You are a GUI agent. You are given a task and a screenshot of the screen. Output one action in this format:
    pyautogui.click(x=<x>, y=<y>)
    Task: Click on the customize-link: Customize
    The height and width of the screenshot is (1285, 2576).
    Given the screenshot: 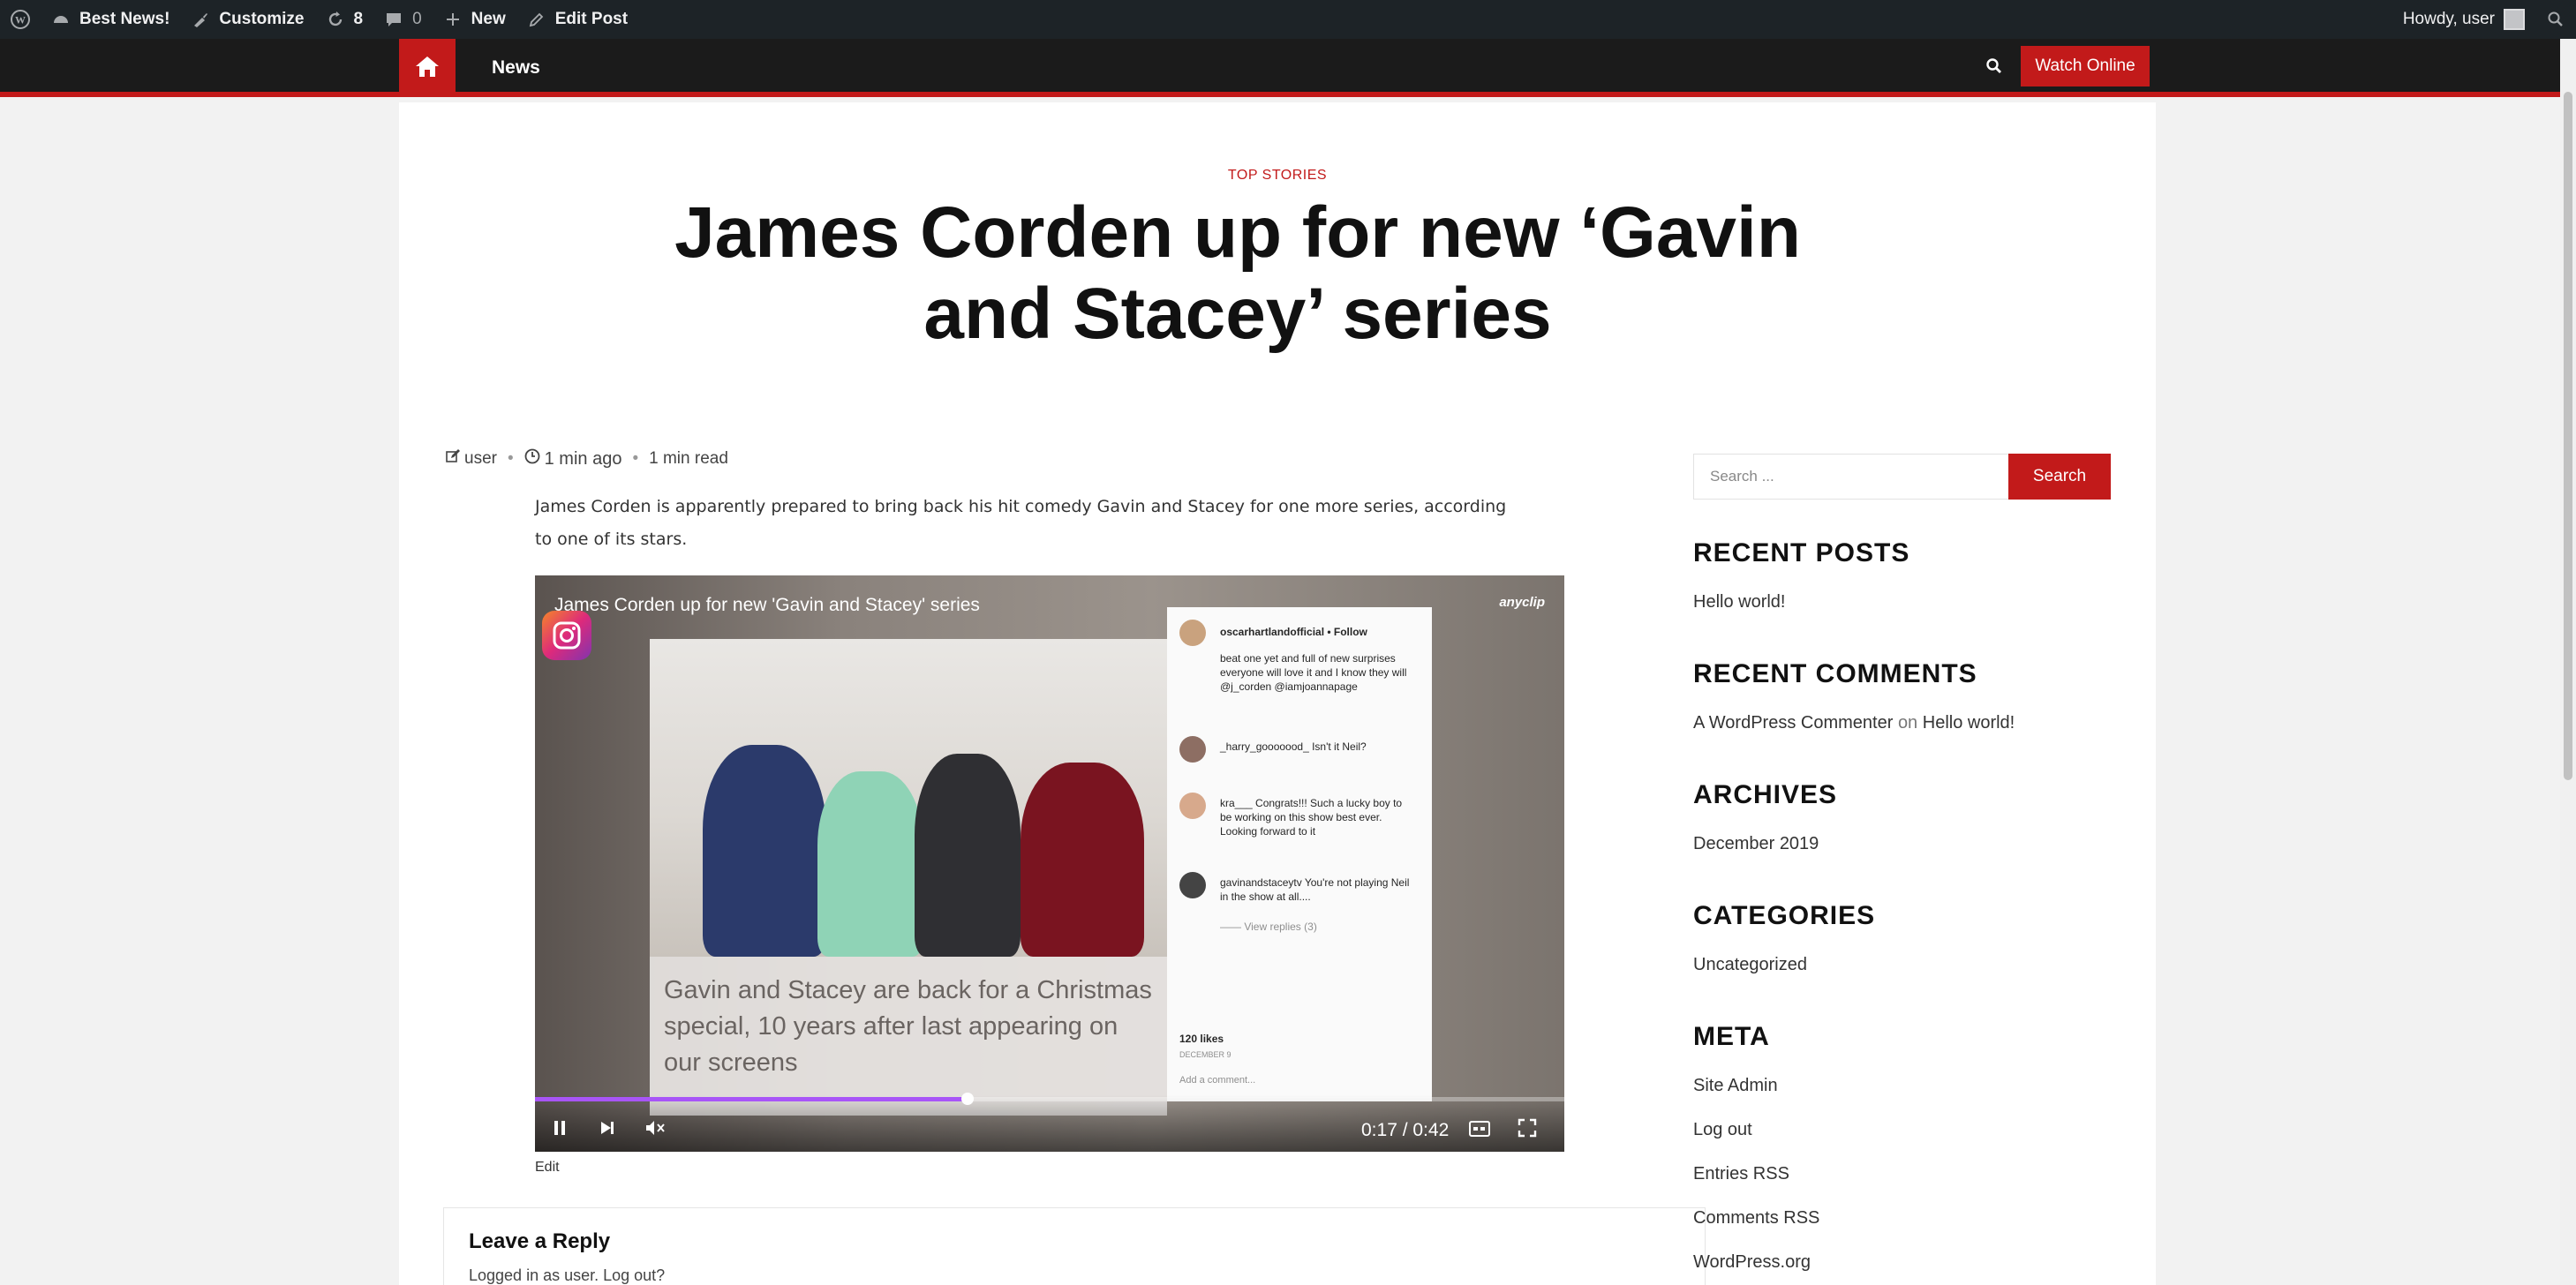 What is the action you would take?
    pyautogui.click(x=247, y=19)
    